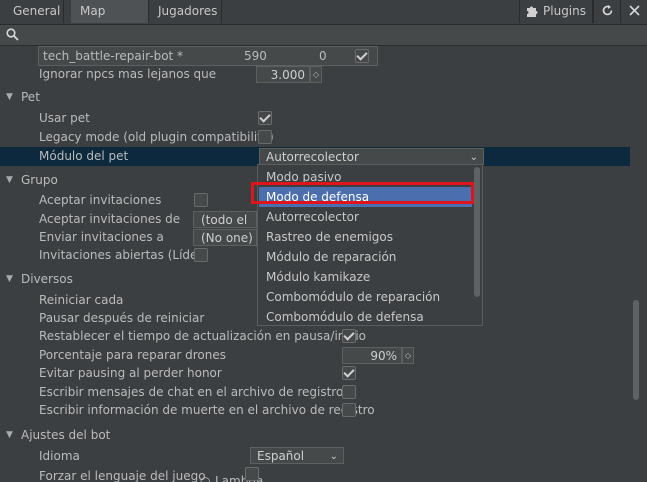 Image resolution: width=647 pixels, height=482 pixels. Describe the element at coordinates (315, 137) in the screenshot. I see `legacy-row: Legacy mode (old plugin compatibility)` at that location.